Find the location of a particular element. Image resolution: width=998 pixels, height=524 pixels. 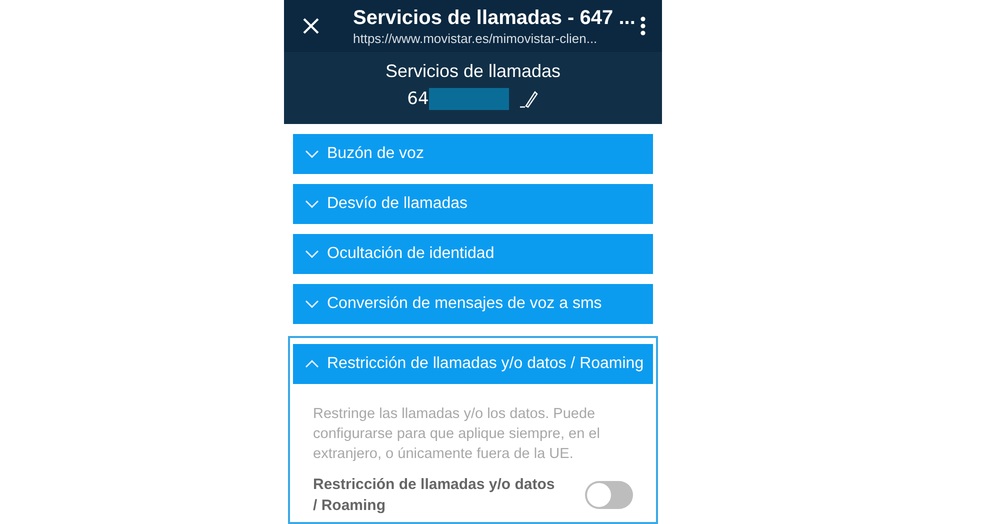

section-header: Ocultación de identidad is located at coordinates (473, 254).